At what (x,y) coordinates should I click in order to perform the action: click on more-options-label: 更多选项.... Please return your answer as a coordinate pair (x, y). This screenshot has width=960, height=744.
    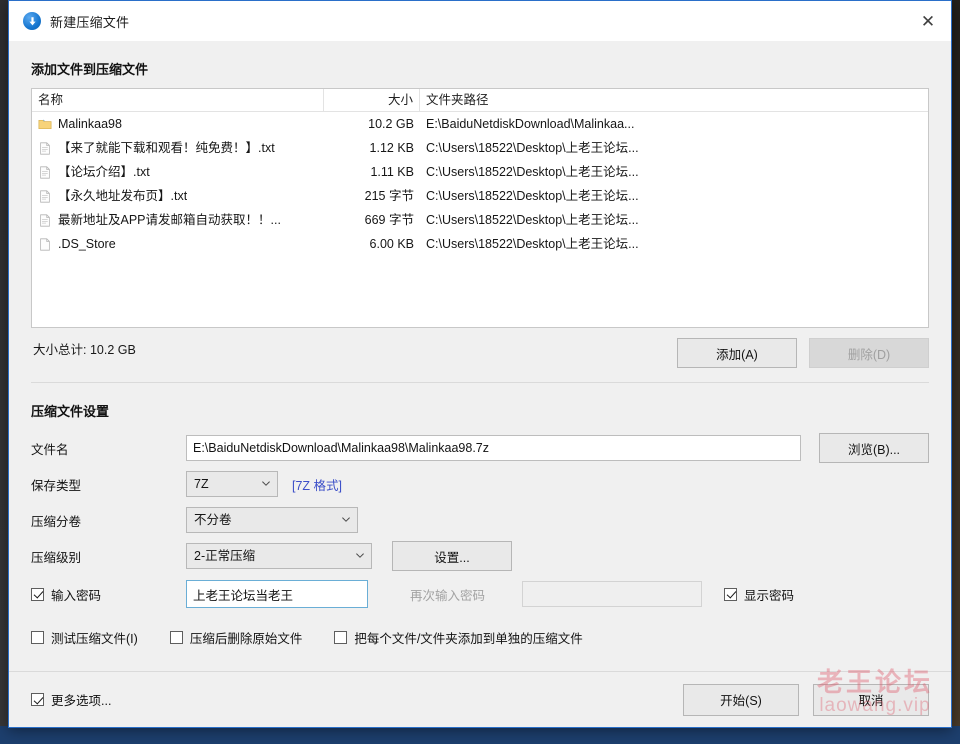
    Looking at the image, I should click on (81, 701).